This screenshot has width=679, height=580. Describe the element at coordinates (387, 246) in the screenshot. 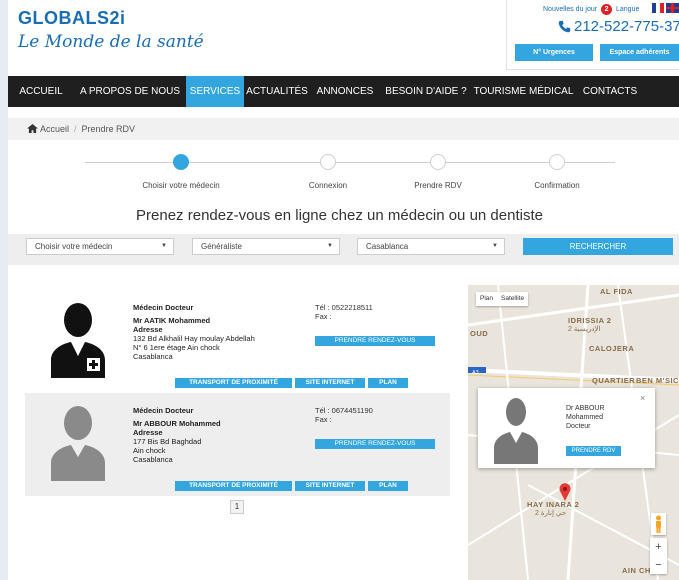

I see `city-select-value: Casablanca` at that location.